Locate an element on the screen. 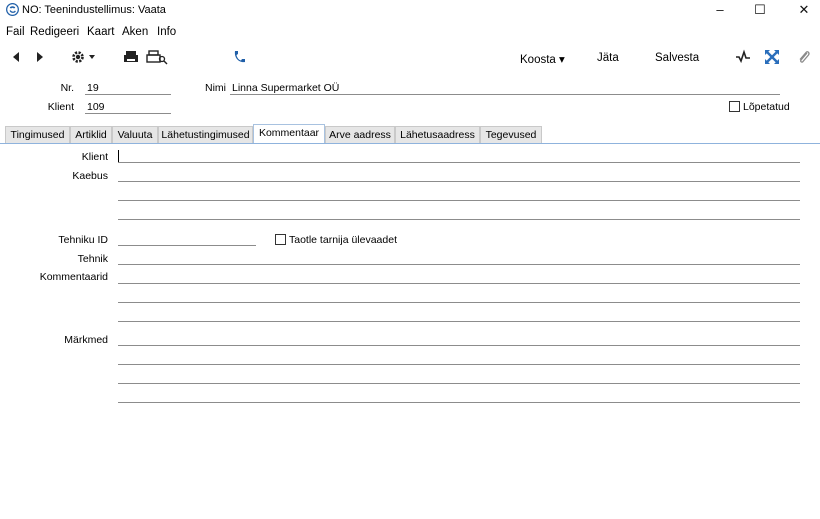 The height and width of the screenshot is (519, 820). klient-label: Klient is located at coordinates (94, 157).